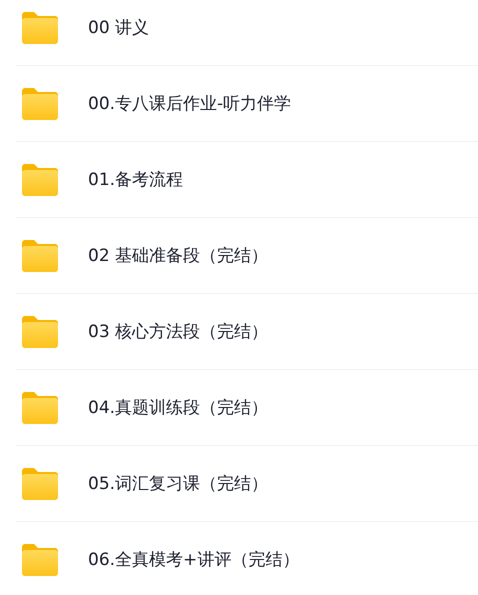 The image size is (478, 595). I want to click on folder-name: 01.备考流程, so click(136, 180).